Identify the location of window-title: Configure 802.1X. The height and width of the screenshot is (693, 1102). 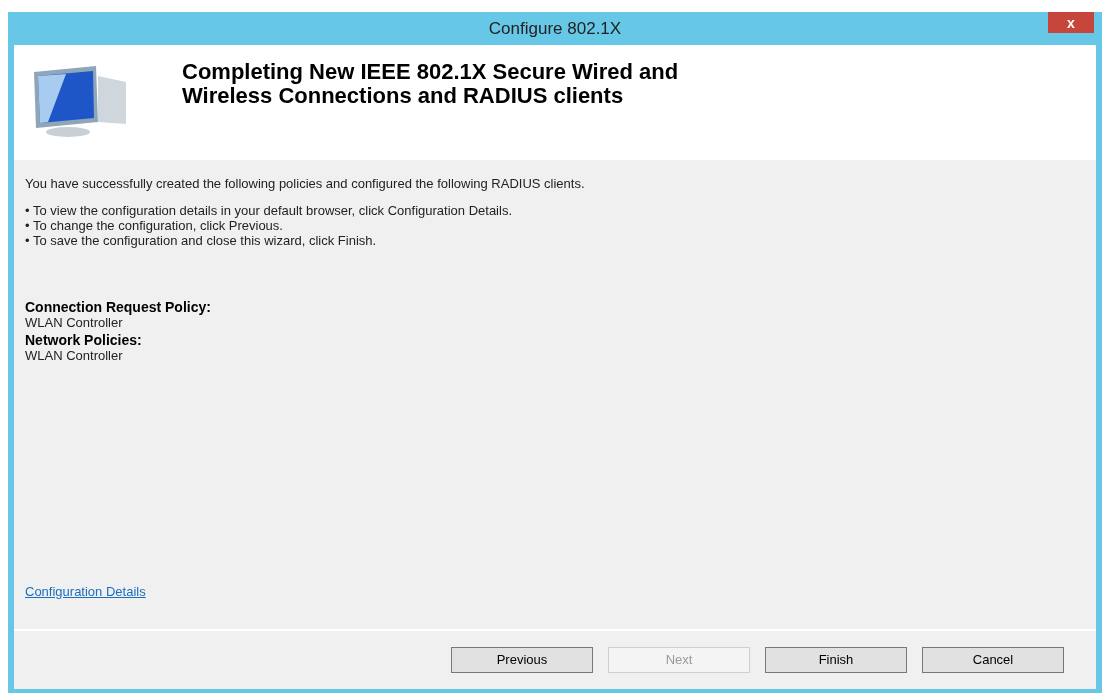
(555, 28).